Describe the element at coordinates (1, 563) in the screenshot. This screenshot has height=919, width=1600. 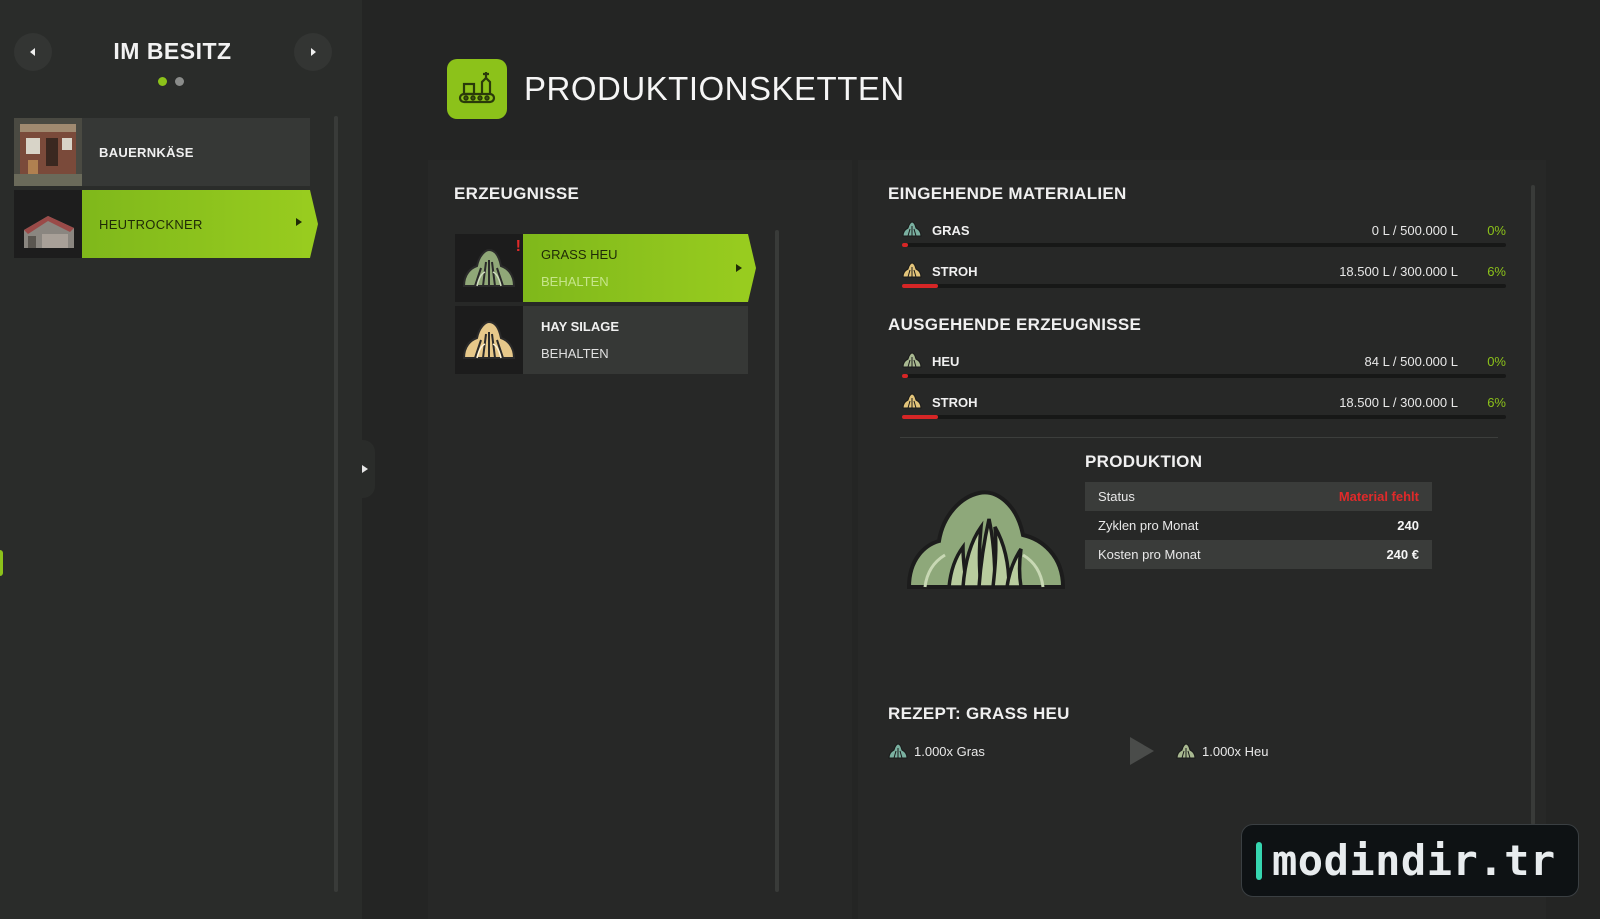
I see `left-edge-indicator` at that location.